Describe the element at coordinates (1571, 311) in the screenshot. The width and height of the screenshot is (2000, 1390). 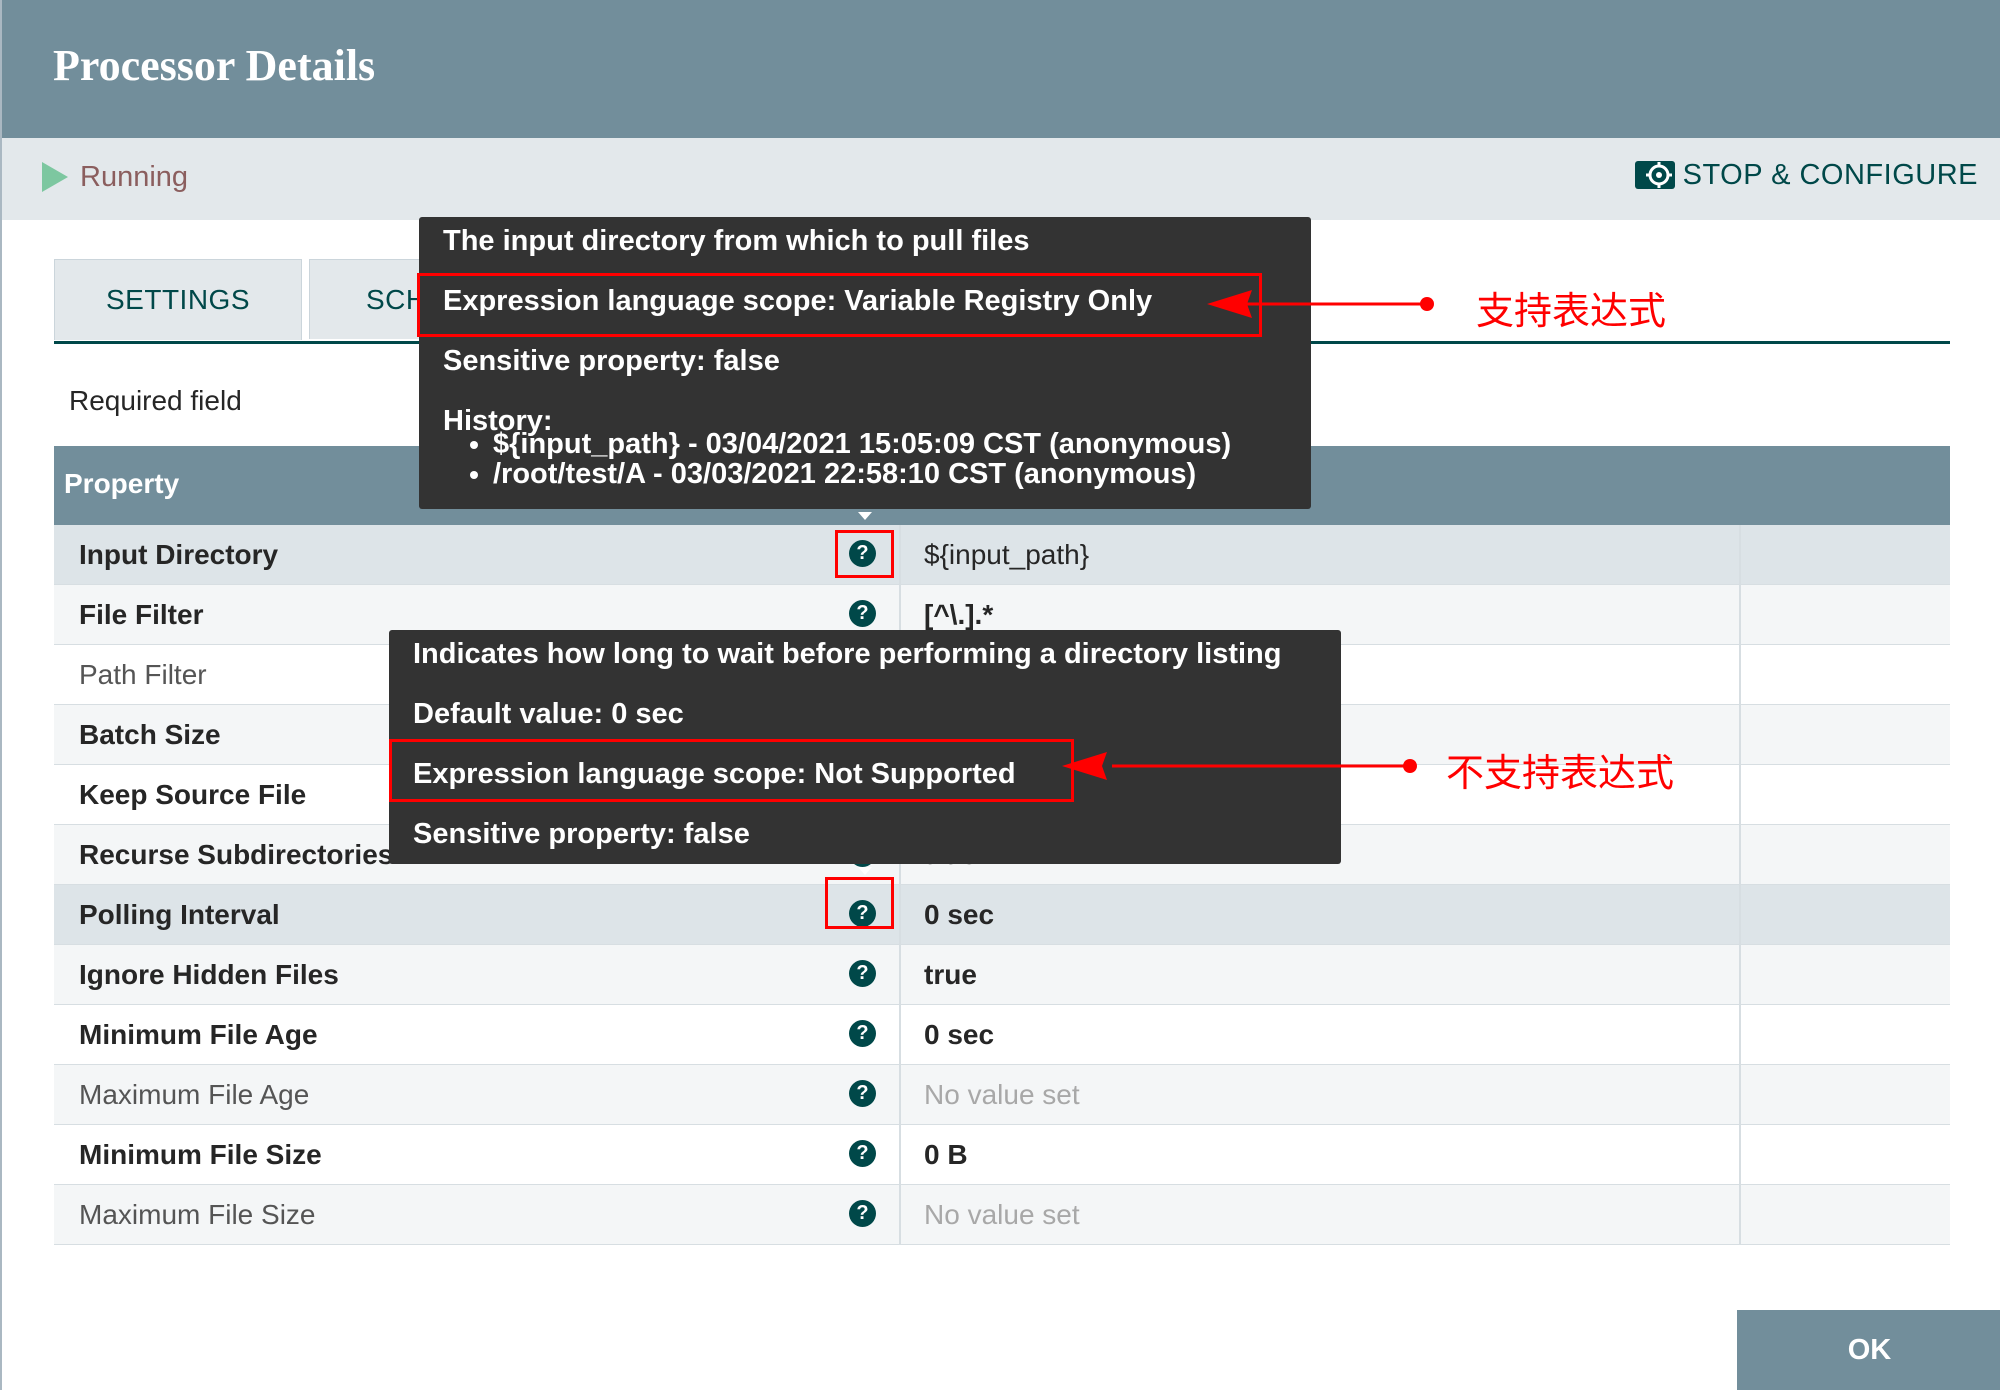
I see `annotation-supported: 支持表达式` at that location.